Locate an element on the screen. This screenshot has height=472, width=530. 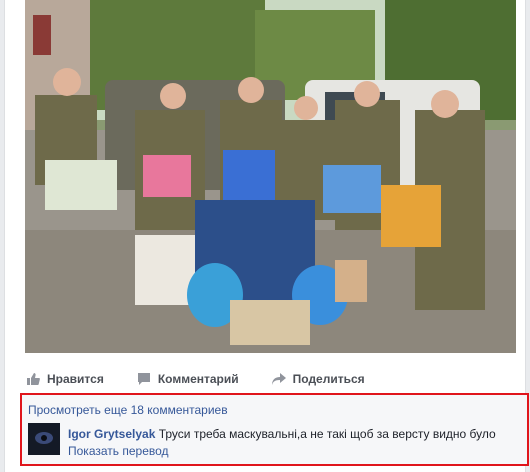
like-icon is located at coordinates (33, 379).